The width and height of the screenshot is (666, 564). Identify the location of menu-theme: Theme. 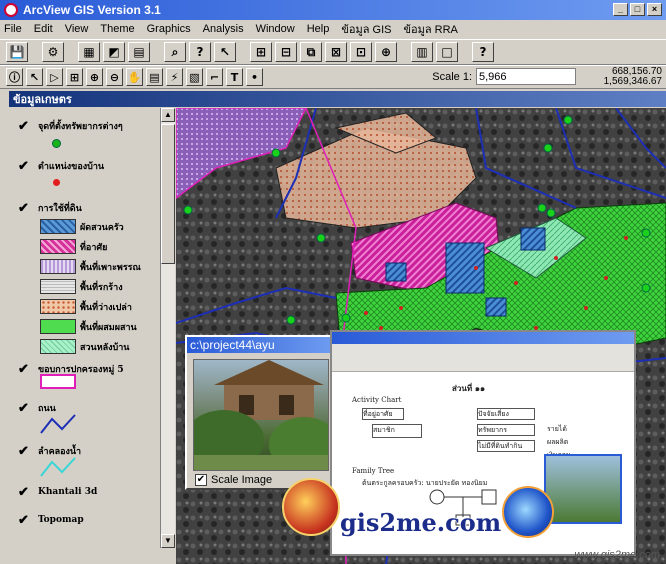
(117, 29).